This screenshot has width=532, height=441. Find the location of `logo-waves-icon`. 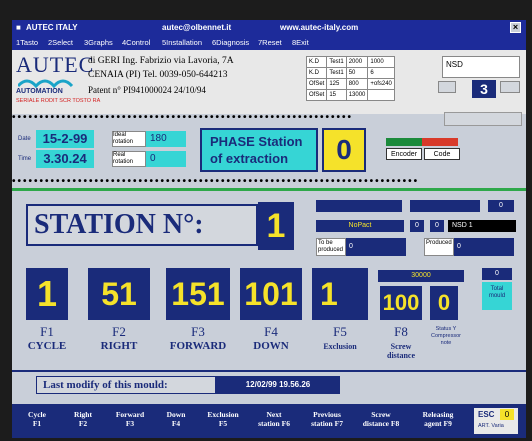

logo-waves-icon is located at coordinates (46, 83).